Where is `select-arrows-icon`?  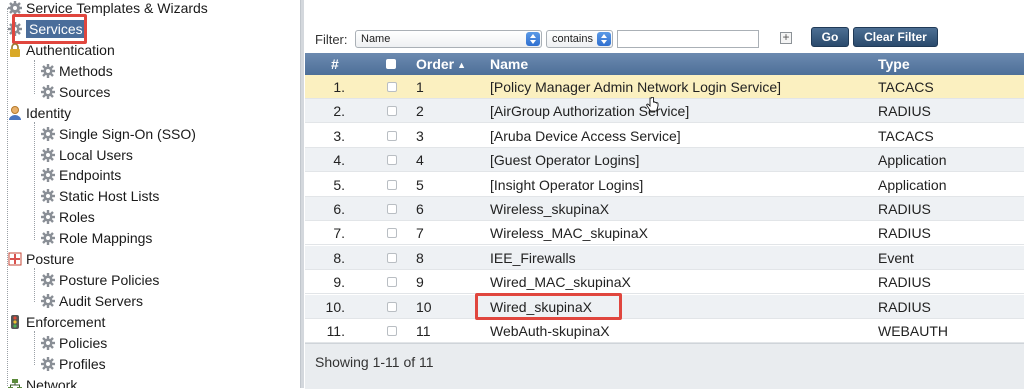
select-arrows-icon is located at coordinates (533, 39).